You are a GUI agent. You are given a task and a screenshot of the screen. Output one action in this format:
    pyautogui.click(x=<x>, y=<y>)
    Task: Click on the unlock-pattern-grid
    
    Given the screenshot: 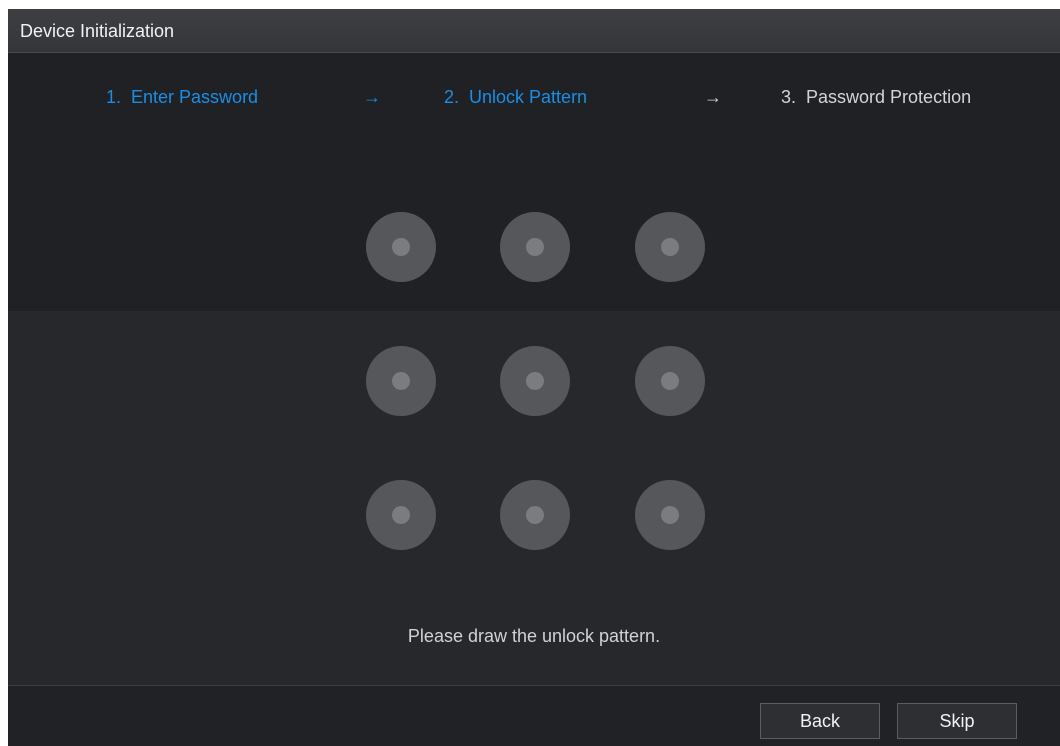 What is the action you would take?
    pyautogui.click(x=536, y=381)
    